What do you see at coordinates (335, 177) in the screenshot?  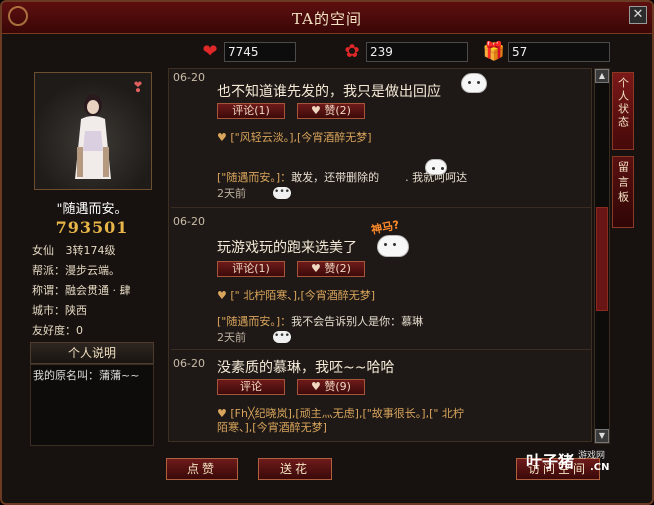 I see `comment-text: 敢发，还带删除的` at bounding box center [335, 177].